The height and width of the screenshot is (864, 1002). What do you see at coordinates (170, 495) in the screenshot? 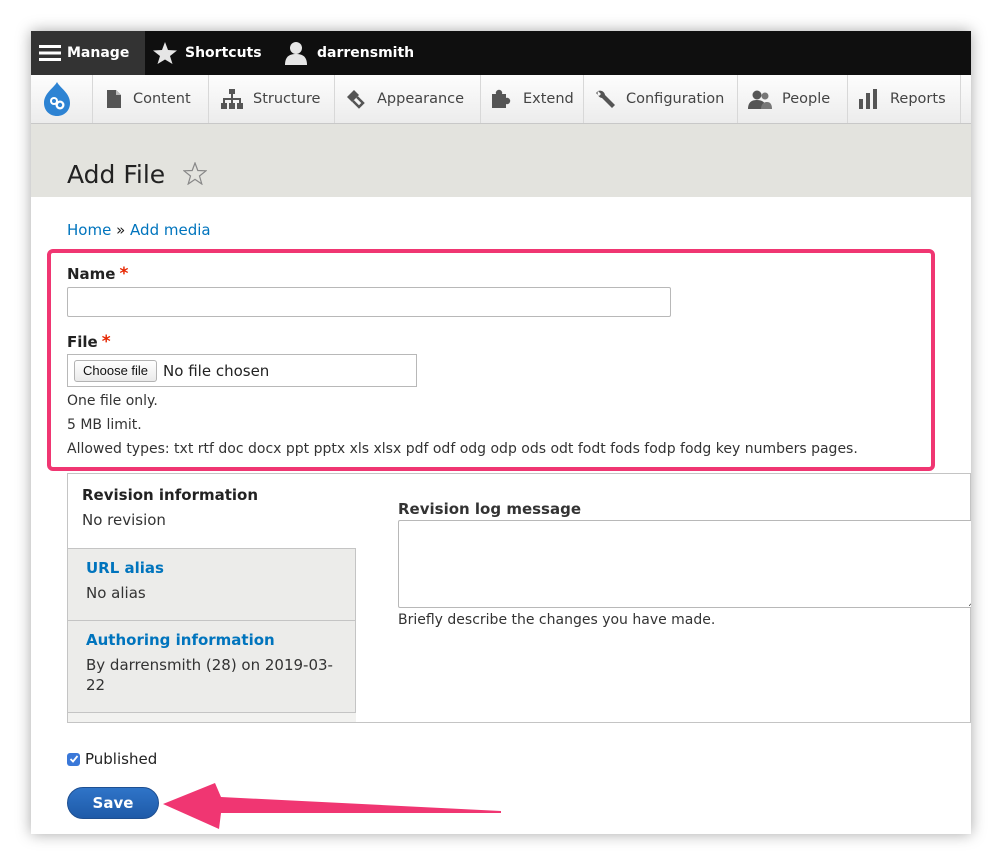
I see `vtab-title: Revision information` at bounding box center [170, 495].